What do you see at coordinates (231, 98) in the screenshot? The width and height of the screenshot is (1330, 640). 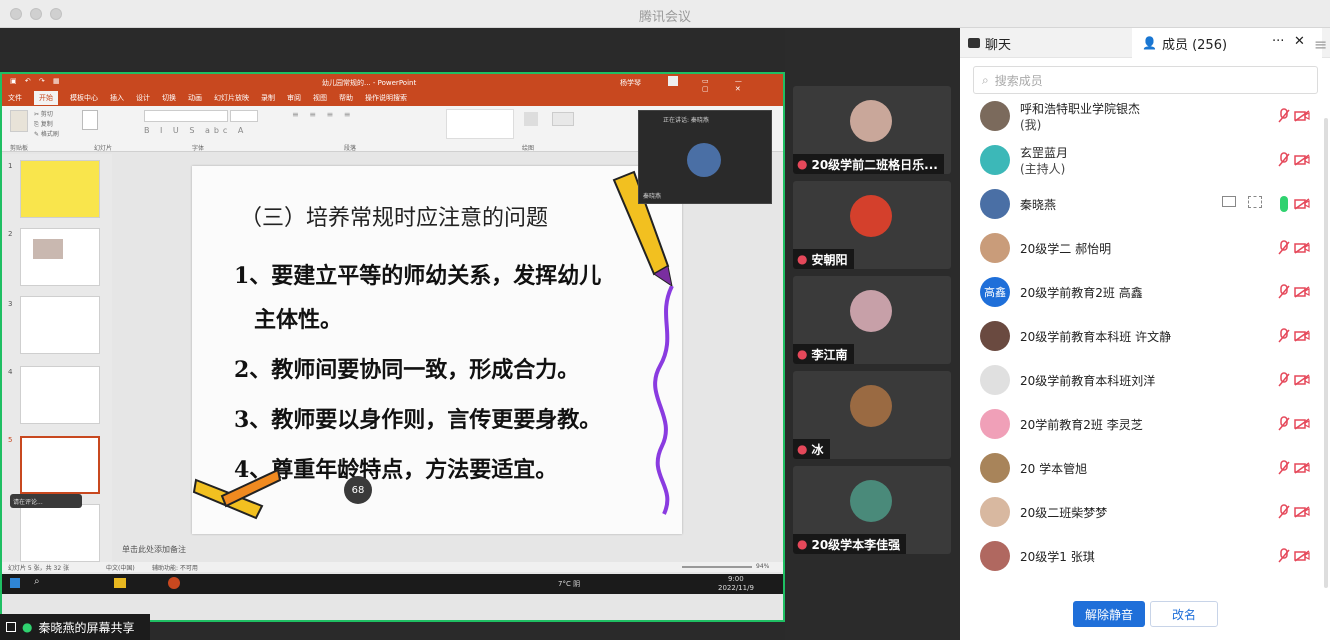 I see `ppt-tab: 幻灯片放映` at bounding box center [231, 98].